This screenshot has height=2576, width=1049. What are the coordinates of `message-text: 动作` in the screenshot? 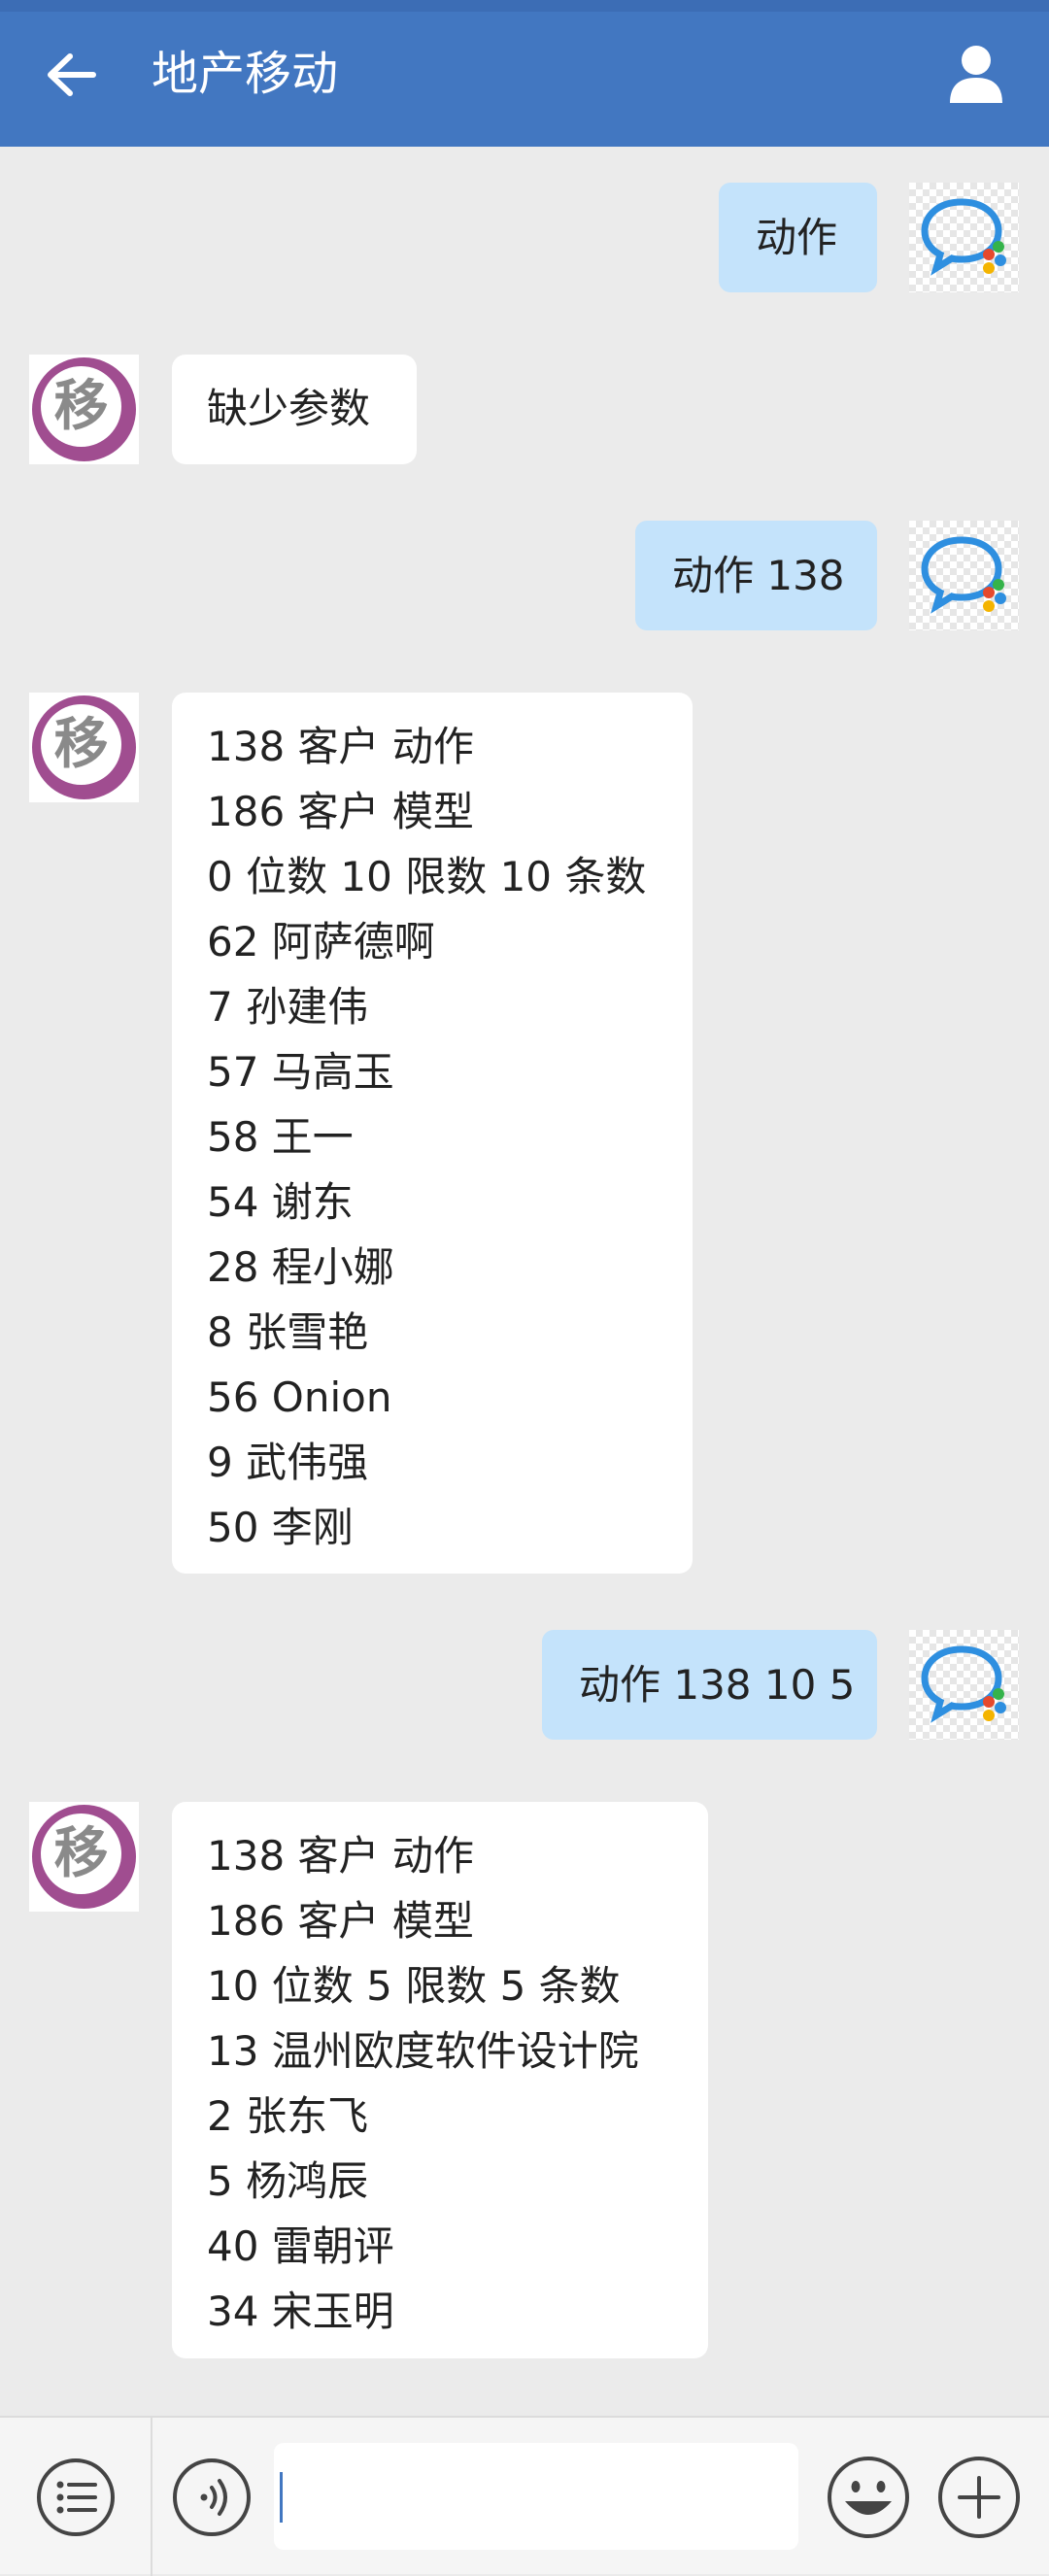 It's located at (797, 237).